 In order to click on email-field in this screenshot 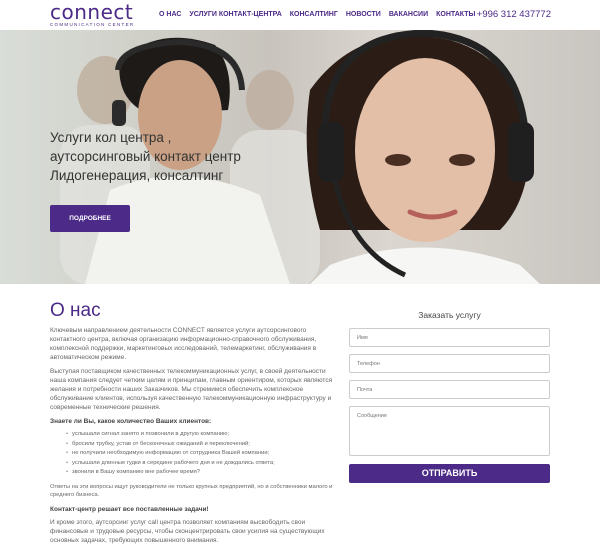, I will do `click(449, 389)`.